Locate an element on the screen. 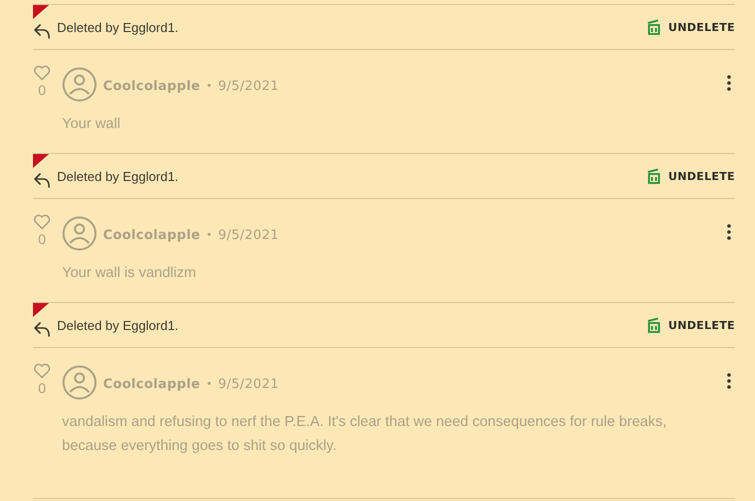 The image size is (755, 501). comment-text: vandalism and refusing to nerf the P.E.A. It's clear that we need consequences for rule breaks, because everything goes to shit so quickly. is located at coordinates (365, 434).